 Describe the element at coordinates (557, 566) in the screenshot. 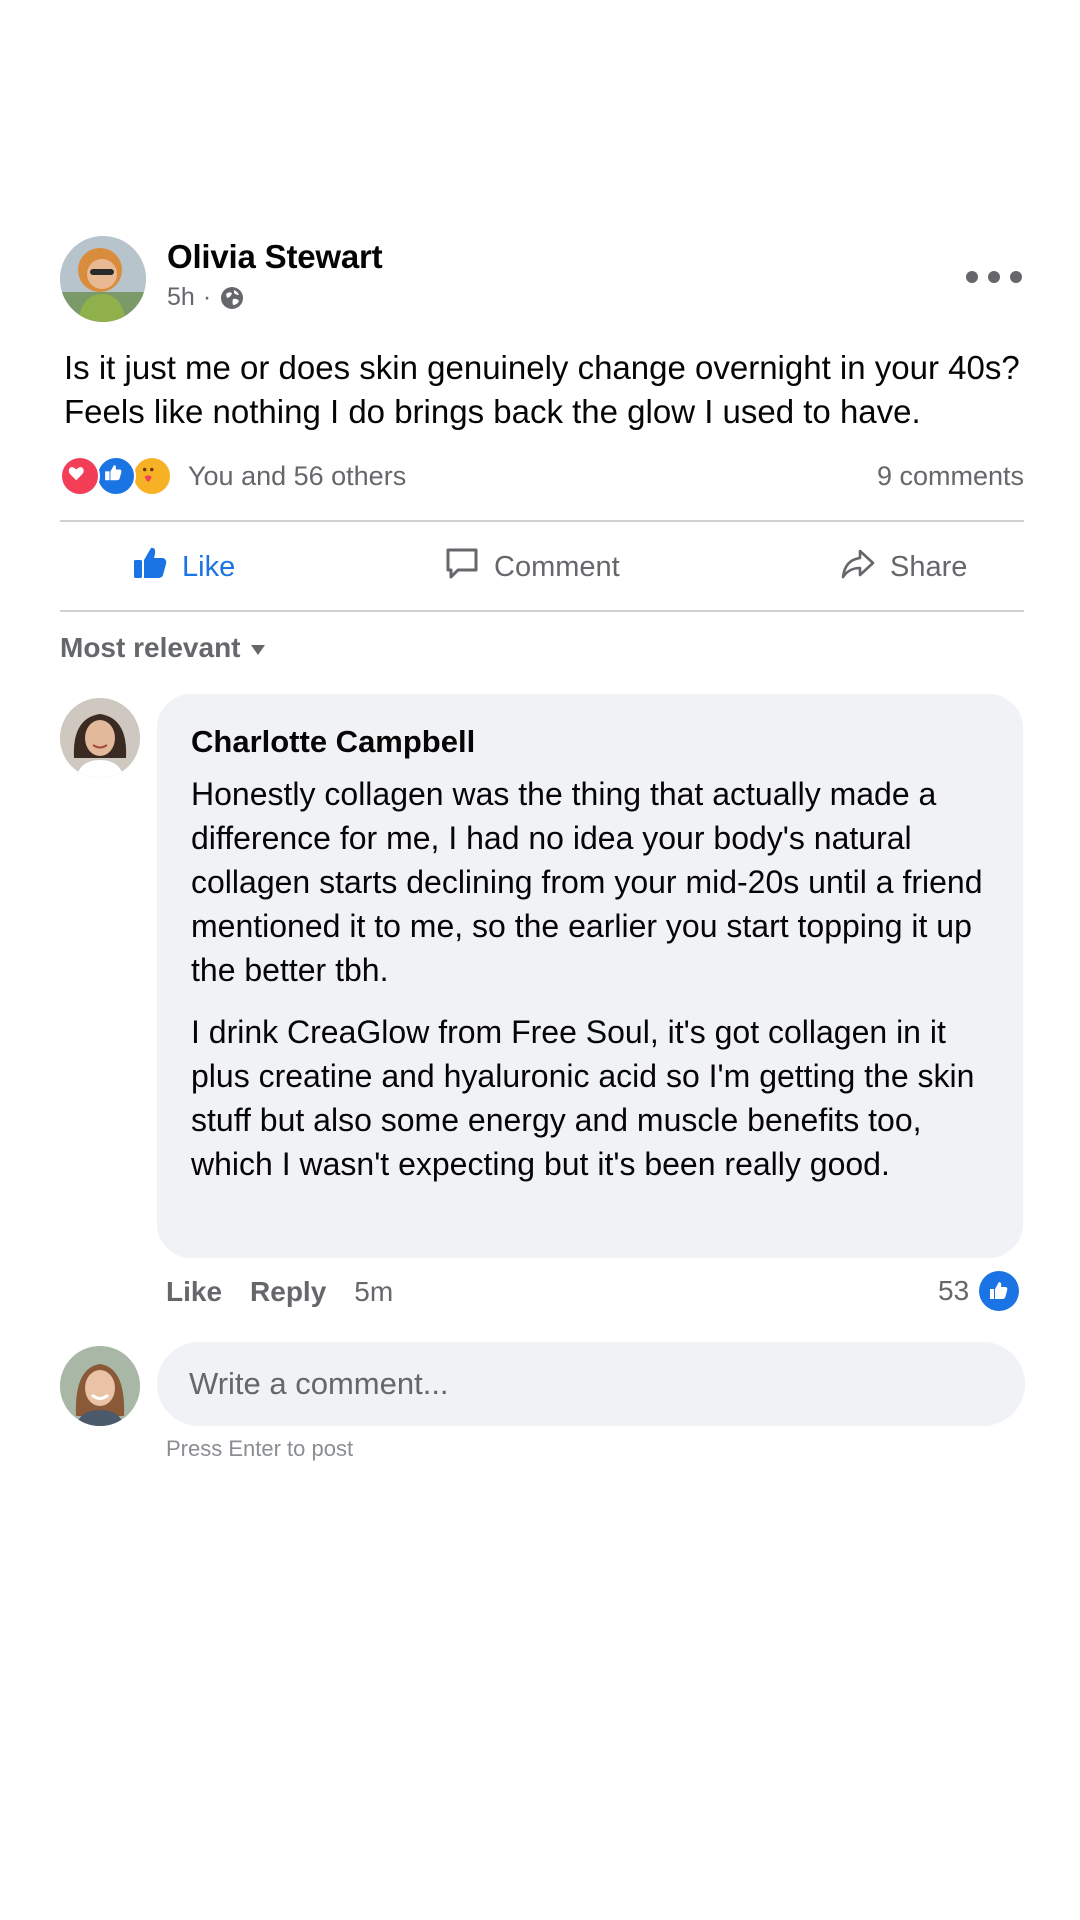

I see `comment-label: Comment` at that location.